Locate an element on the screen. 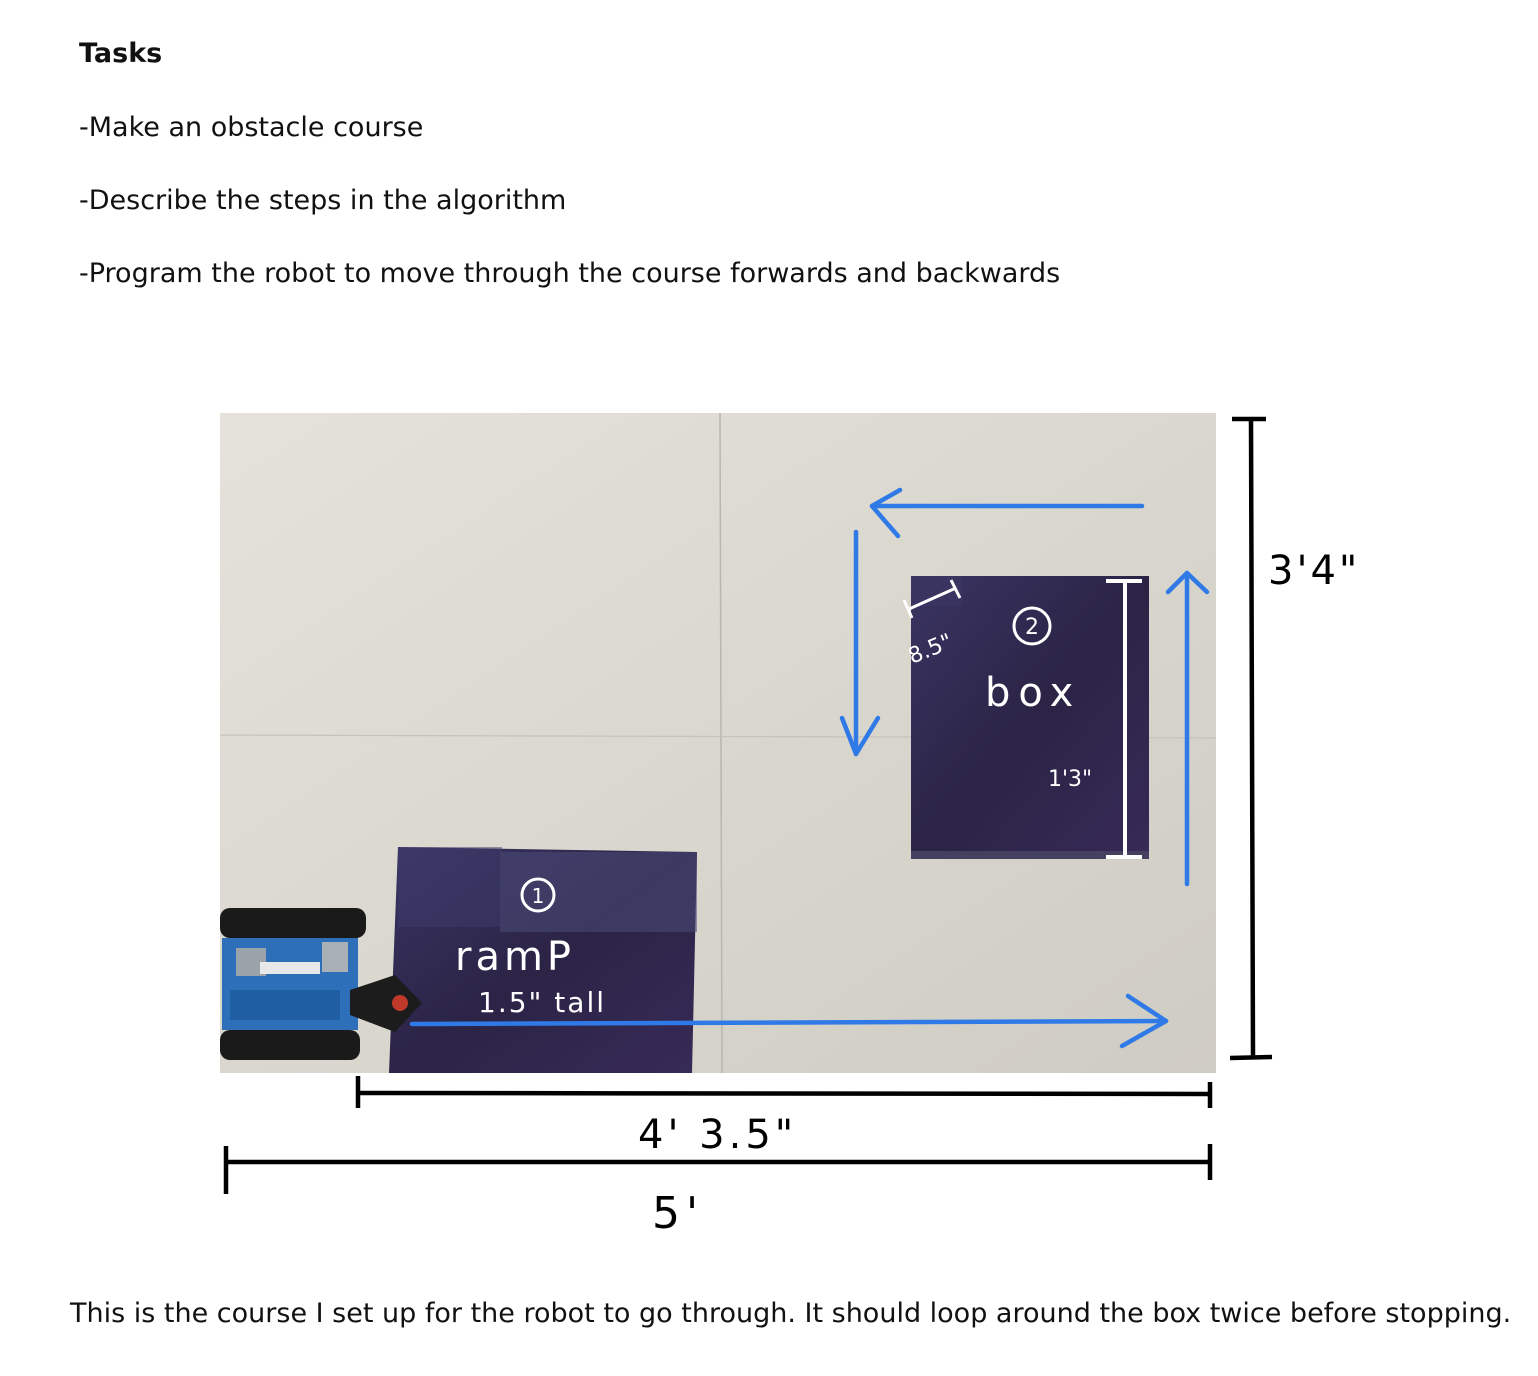  box-number: 2 is located at coordinates (1032, 627).